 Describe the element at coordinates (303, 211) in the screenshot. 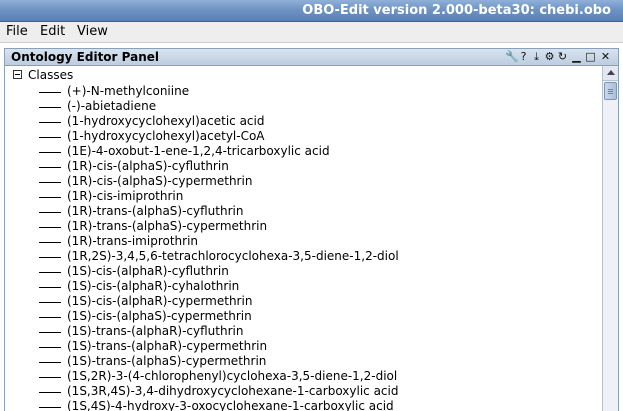

I see `tree-item: (1R)-trans-(alphaS)-cyfluthrin` at that location.